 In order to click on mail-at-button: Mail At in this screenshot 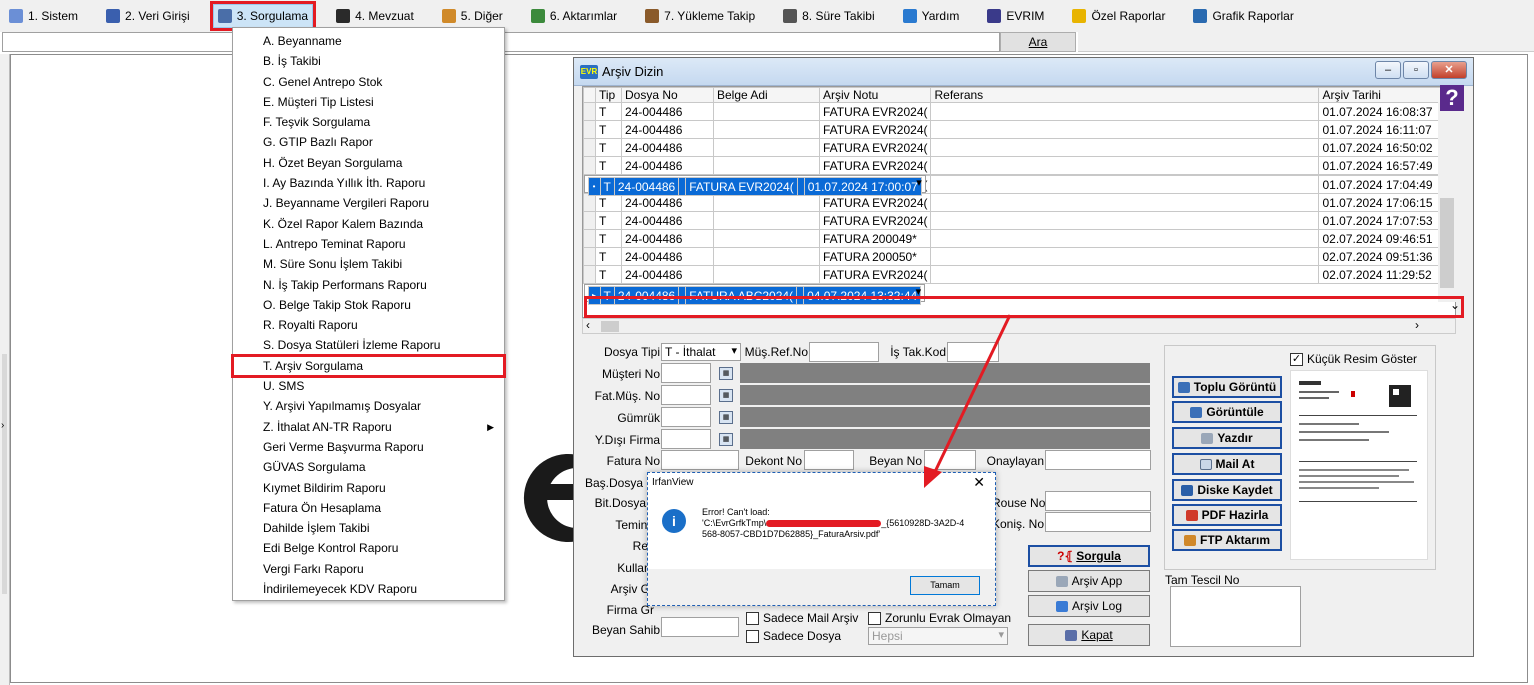, I will do `click(1227, 464)`.